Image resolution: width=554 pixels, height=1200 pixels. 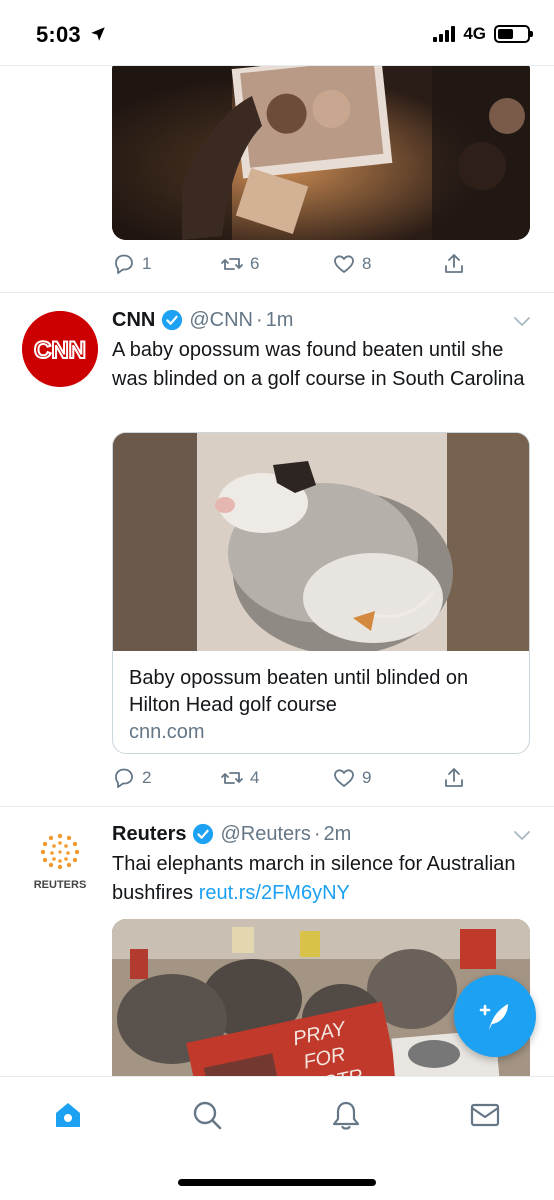 I want to click on battery-icon, so click(x=513, y=34).